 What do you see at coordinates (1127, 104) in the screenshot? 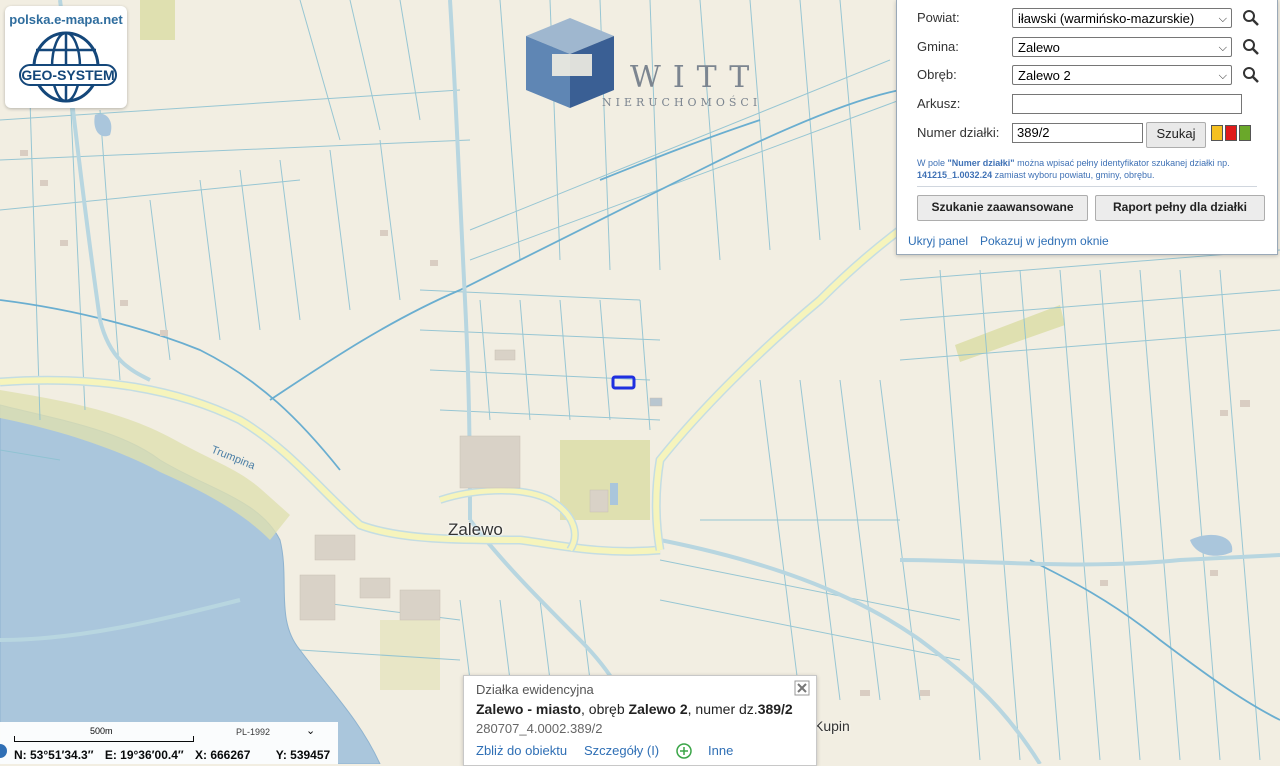
I see `arkusz-input` at bounding box center [1127, 104].